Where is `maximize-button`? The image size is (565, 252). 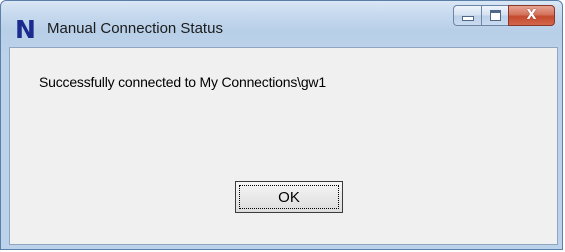 maximize-button is located at coordinates (494, 15).